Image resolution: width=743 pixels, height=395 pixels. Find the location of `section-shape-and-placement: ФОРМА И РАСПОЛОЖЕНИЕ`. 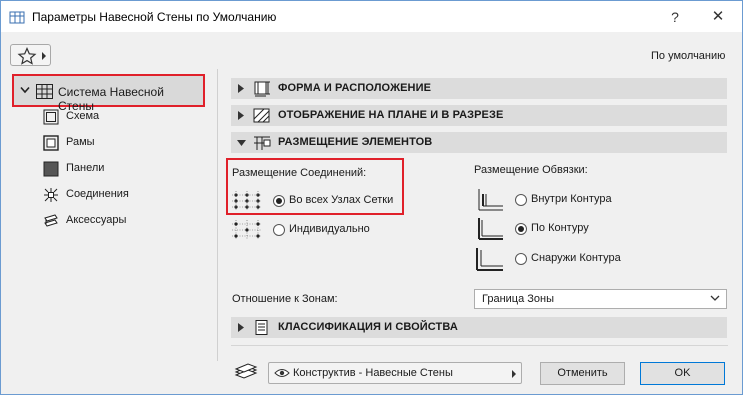

section-shape-and-placement: ФОРМА И РАСПОЛОЖЕНИЕ is located at coordinates (479, 88).